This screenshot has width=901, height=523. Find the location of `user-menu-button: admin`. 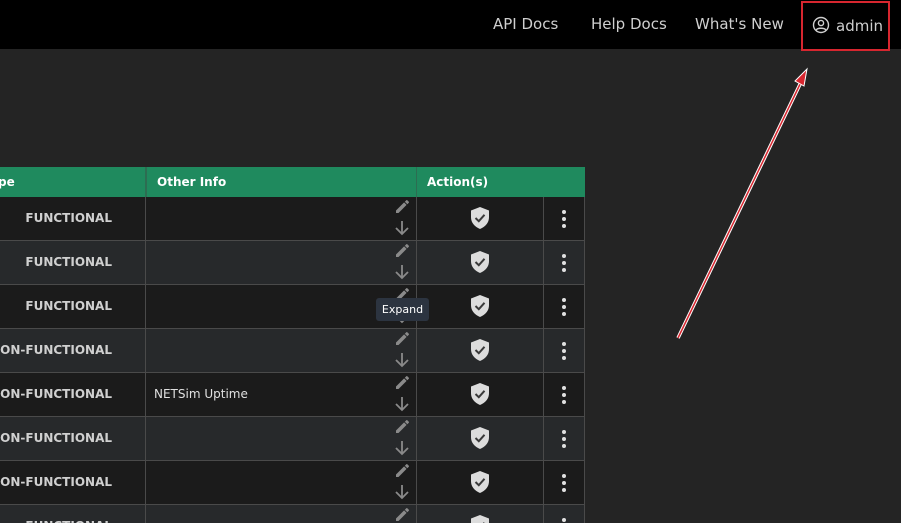

user-menu-button: admin is located at coordinates (845, 26).